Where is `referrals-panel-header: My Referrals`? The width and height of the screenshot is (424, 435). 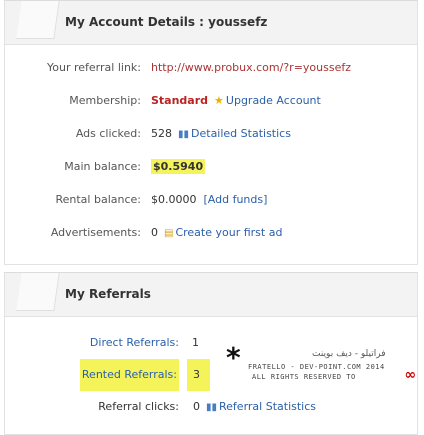 referrals-panel-header: My Referrals is located at coordinates (211, 295).